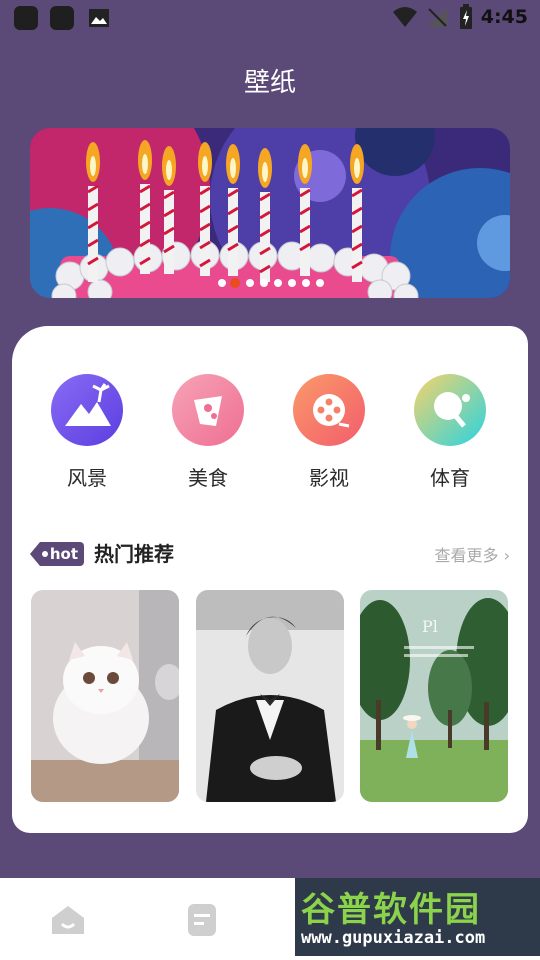  Describe the element at coordinates (450, 478) in the screenshot. I see `category-label: 体育` at that location.